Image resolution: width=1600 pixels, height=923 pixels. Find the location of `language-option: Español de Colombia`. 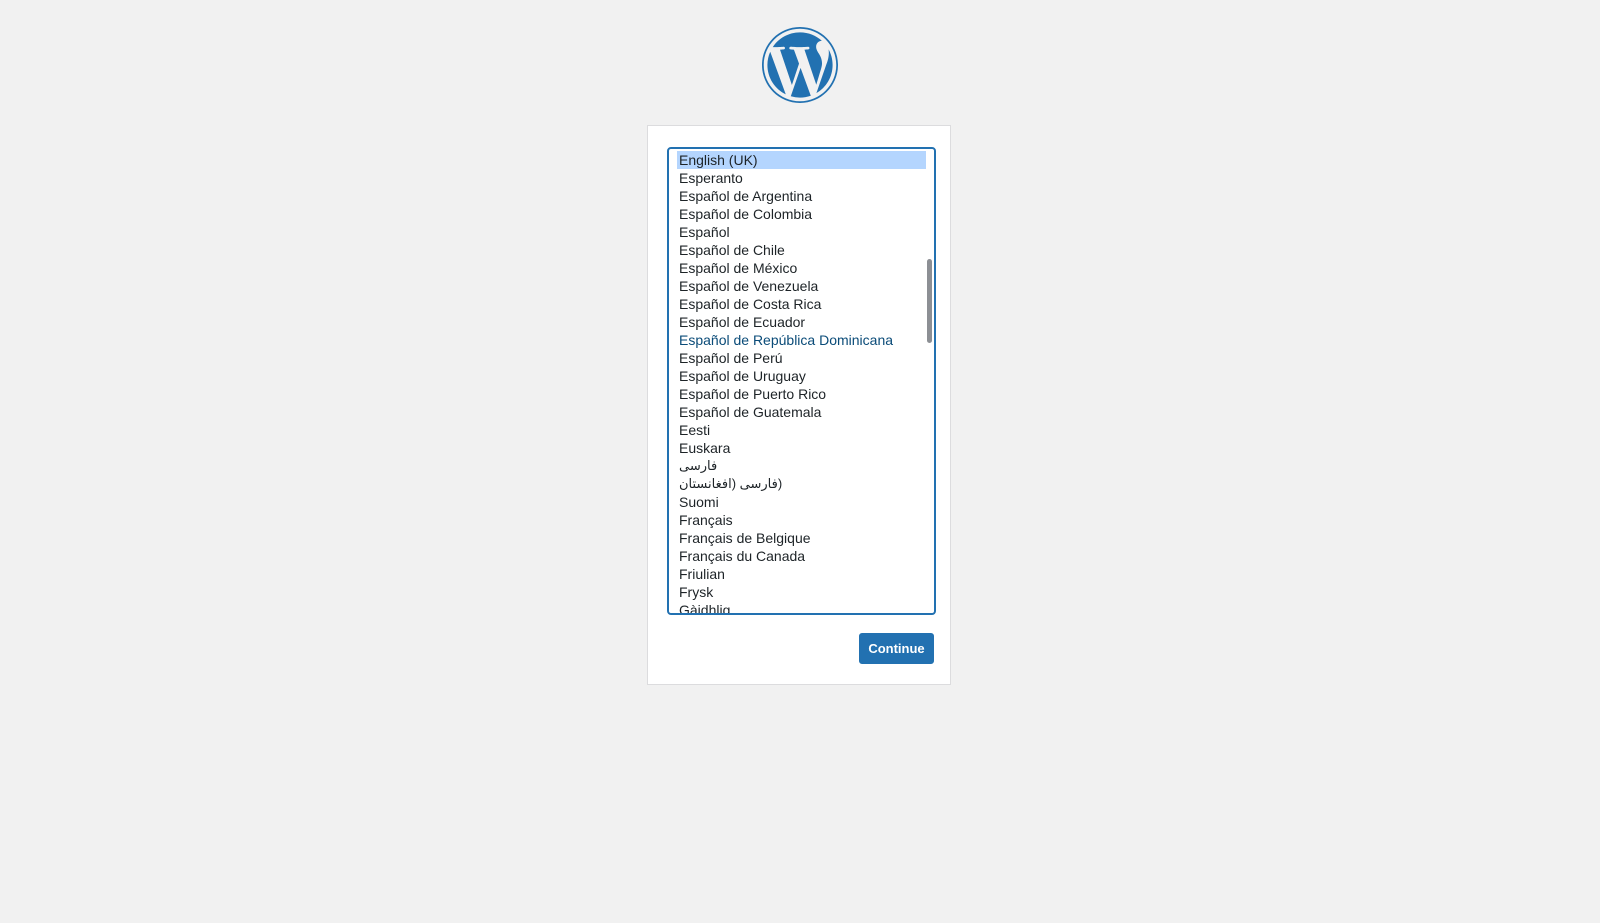

language-option: Español de Colombia is located at coordinates (801, 214).